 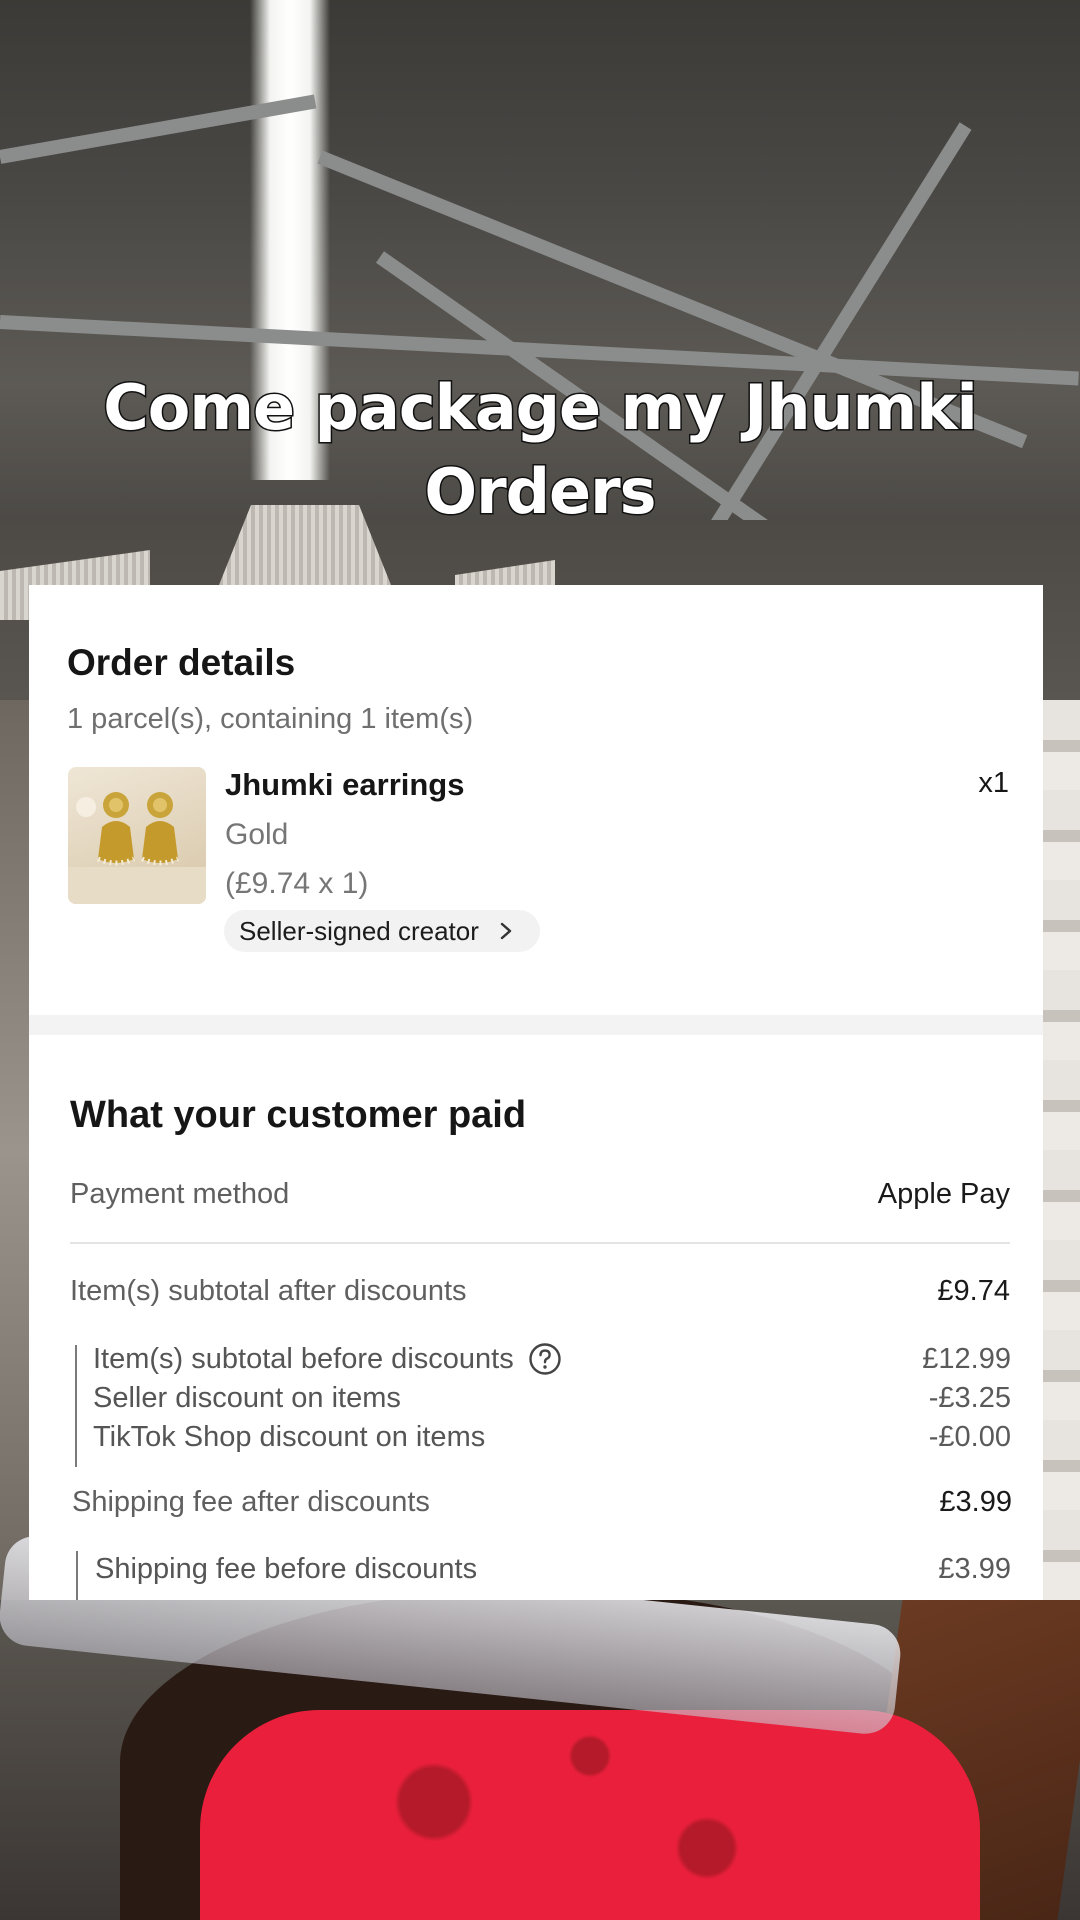 I want to click on payment-method-label: Payment method, so click(x=180, y=1194).